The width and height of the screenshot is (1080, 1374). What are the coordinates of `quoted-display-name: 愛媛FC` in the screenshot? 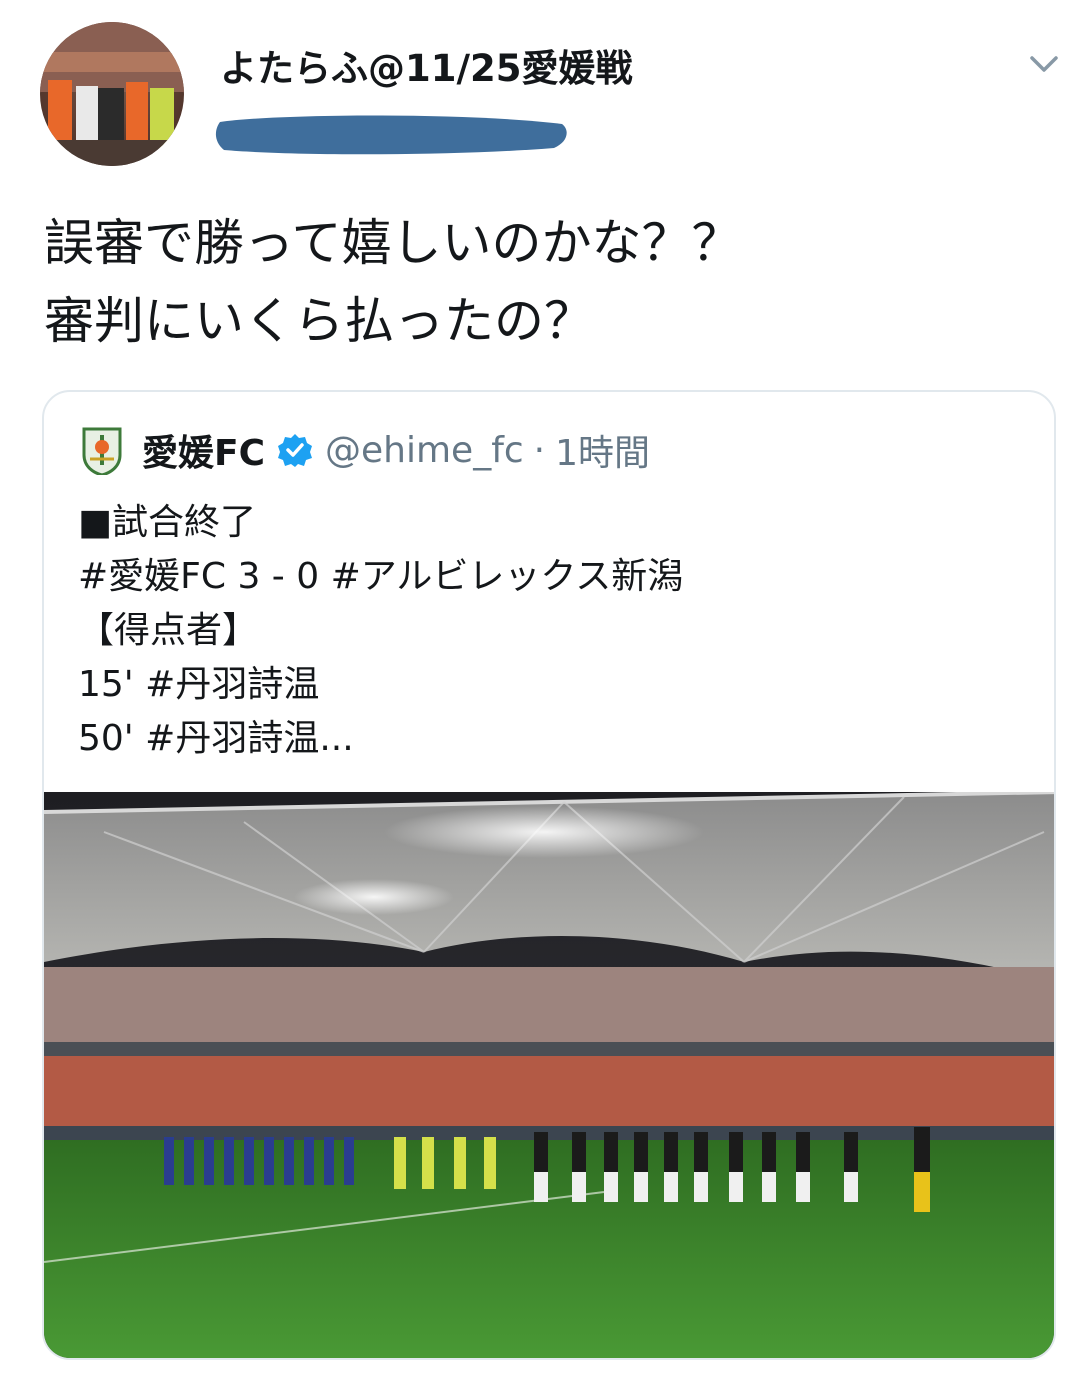 It's located at (203, 450).